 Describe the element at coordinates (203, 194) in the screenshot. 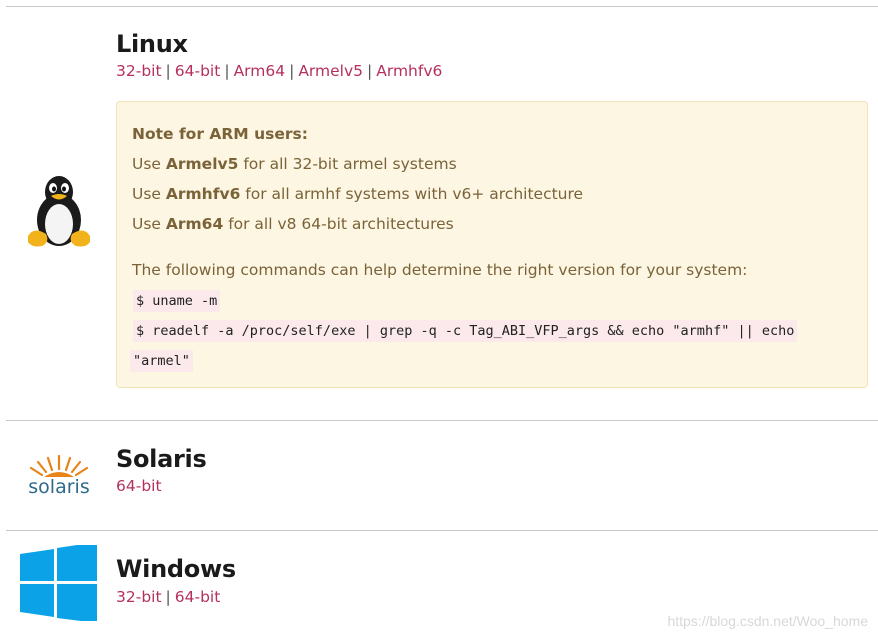

I see `note-bold-term: Armhfv6` at that location.